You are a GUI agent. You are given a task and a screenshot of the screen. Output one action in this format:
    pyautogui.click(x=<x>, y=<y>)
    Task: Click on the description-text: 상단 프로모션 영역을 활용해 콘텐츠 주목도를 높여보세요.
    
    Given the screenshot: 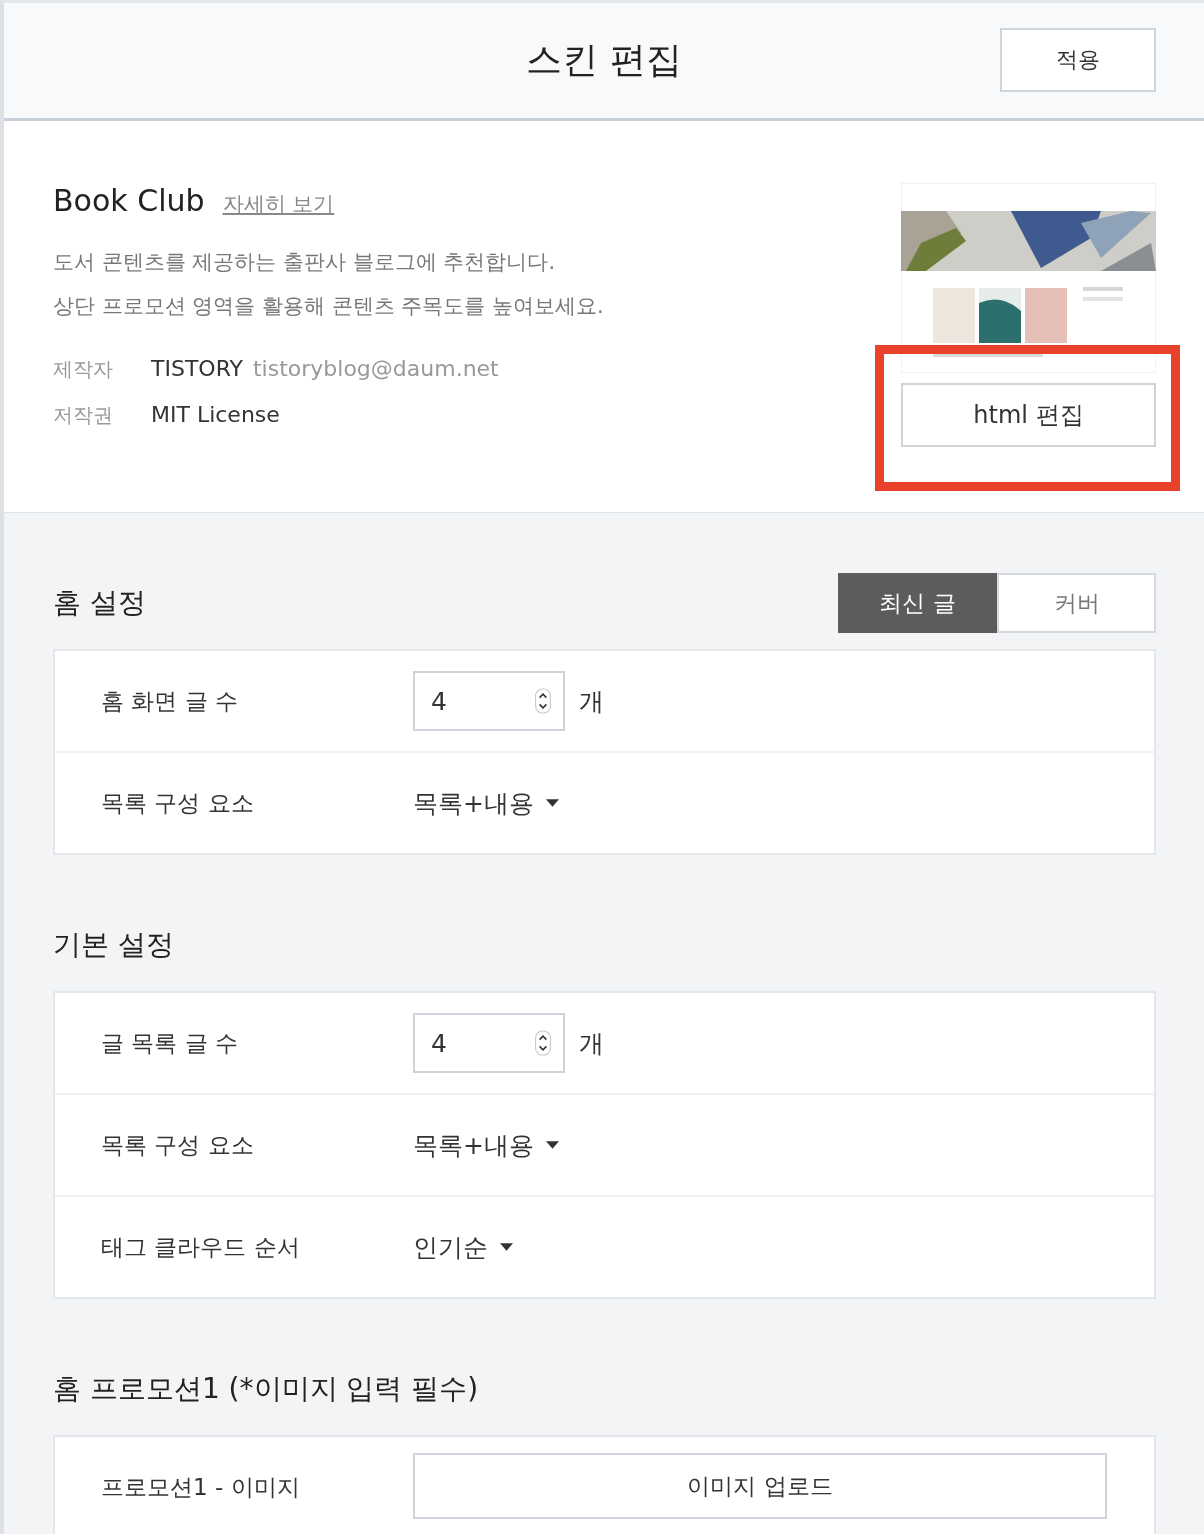 What is the action you would take?
    pyautogui.click(x=328, y=306)
    